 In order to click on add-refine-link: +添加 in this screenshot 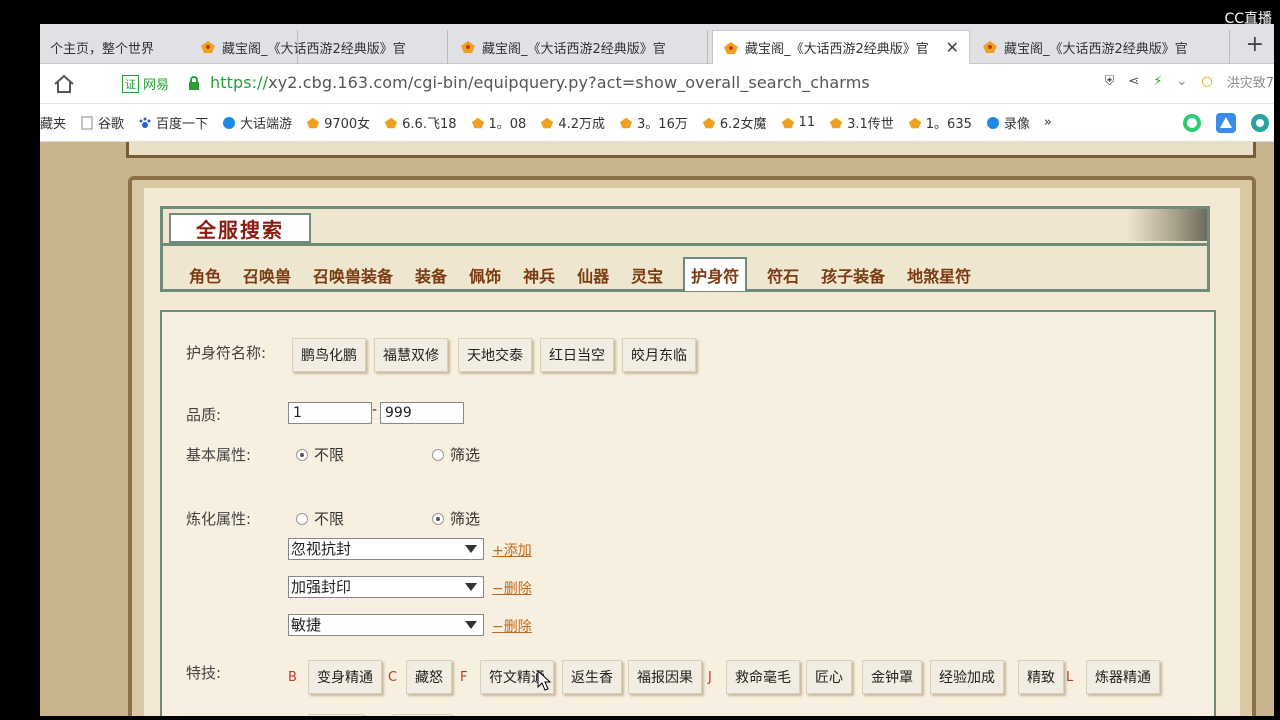, I will do `click(512, 550)`.